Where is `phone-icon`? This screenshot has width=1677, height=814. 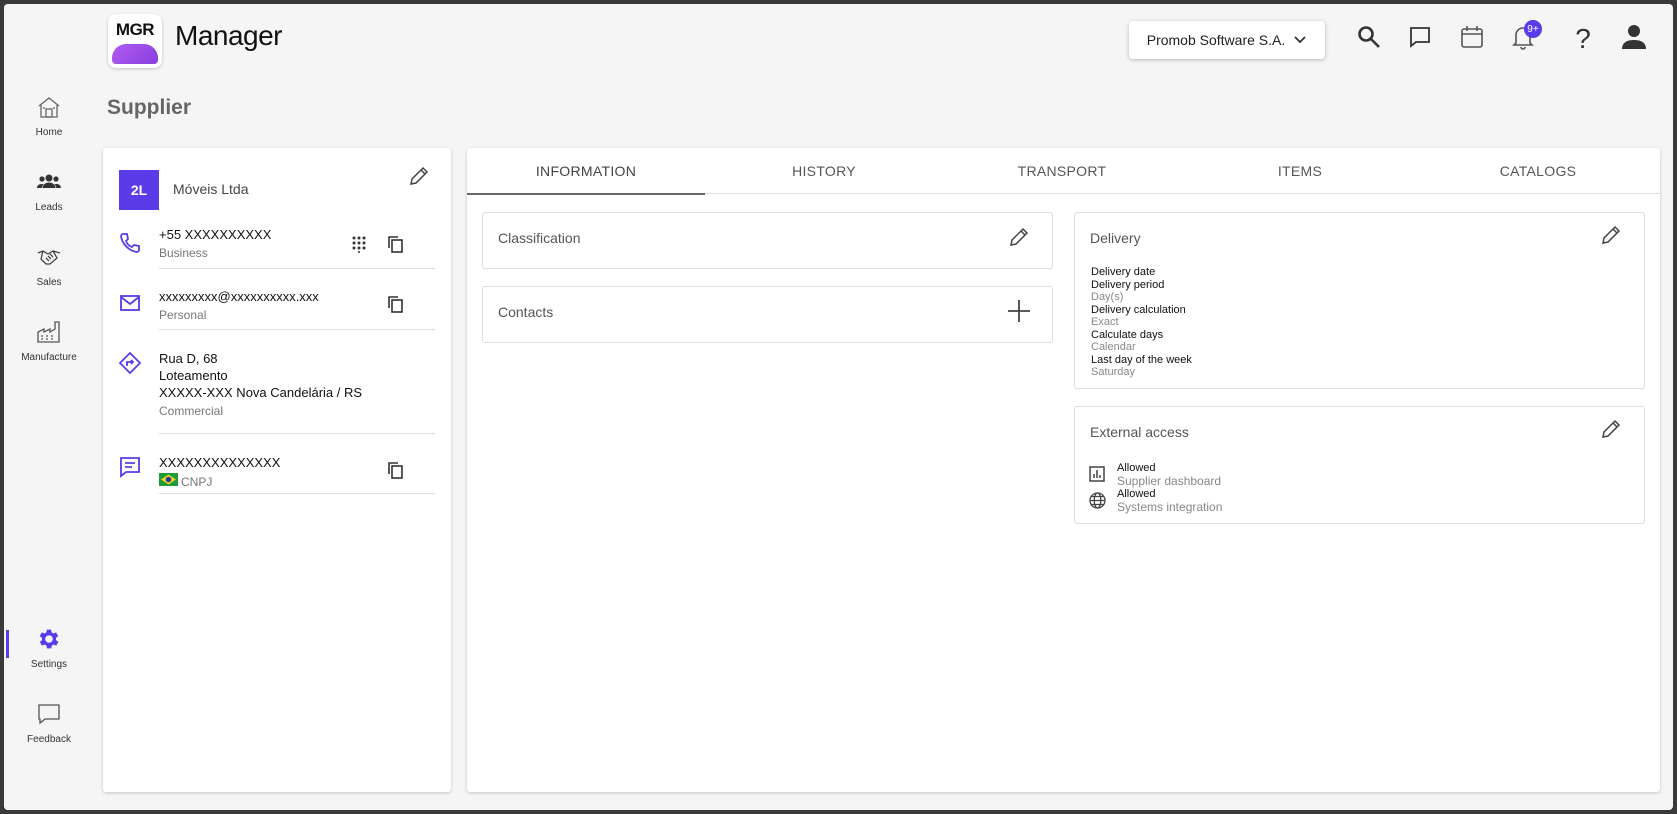 phone-icon is located at coordinates (130, 243).